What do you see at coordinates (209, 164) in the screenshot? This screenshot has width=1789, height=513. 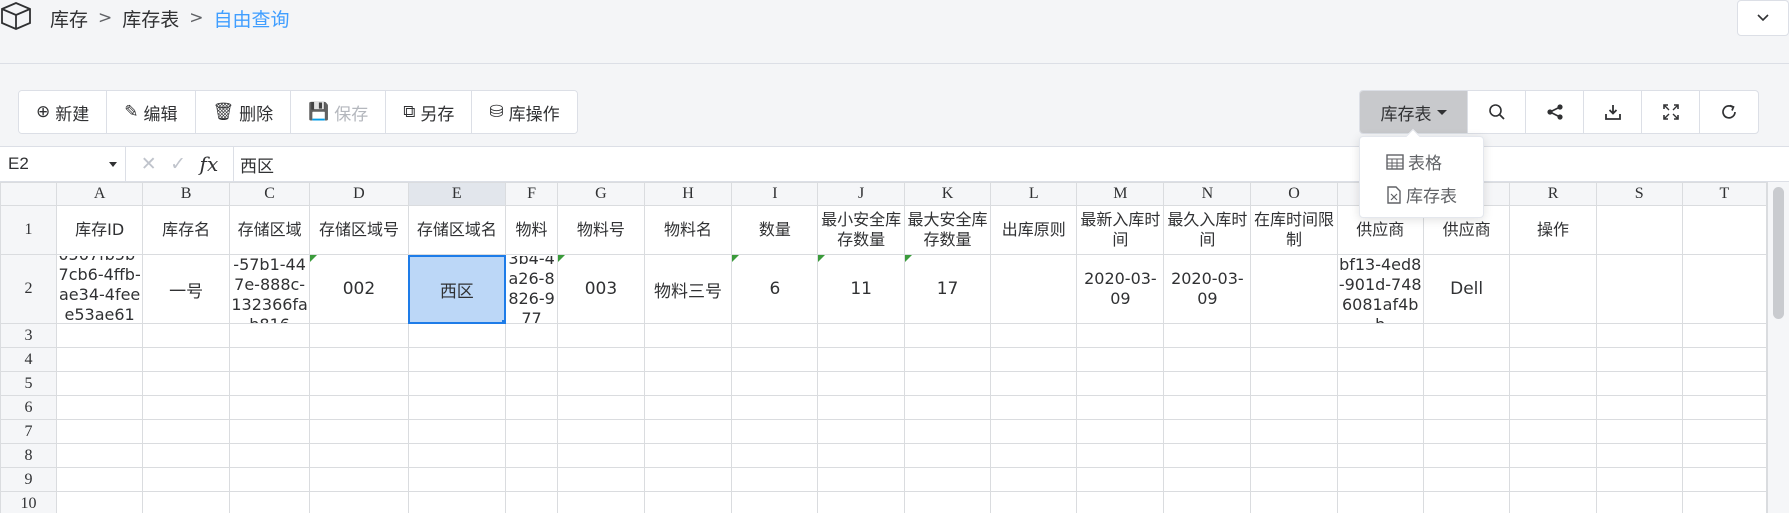 I see `function-icon: fx` at bounding box center [209, 164].